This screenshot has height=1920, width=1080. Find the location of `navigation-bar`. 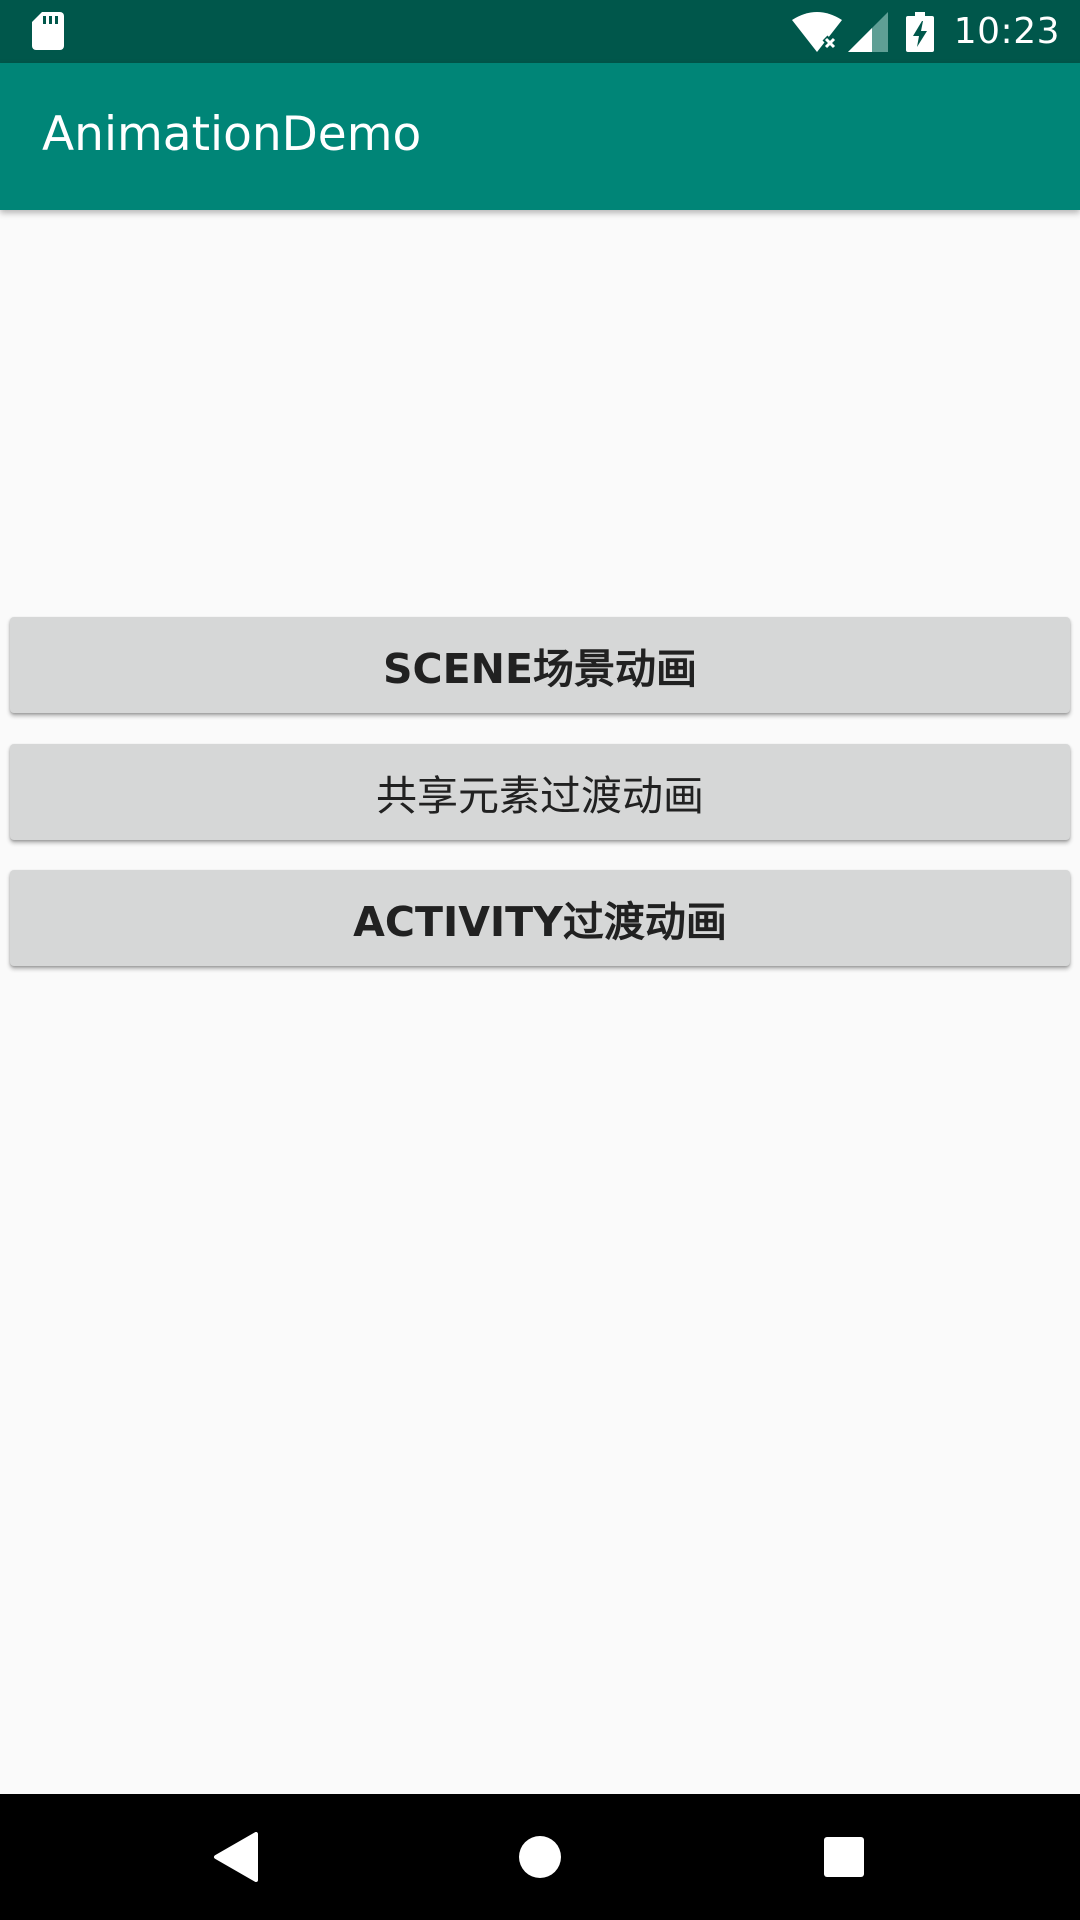

navigation-bar is located at coordinates (540, 1857).